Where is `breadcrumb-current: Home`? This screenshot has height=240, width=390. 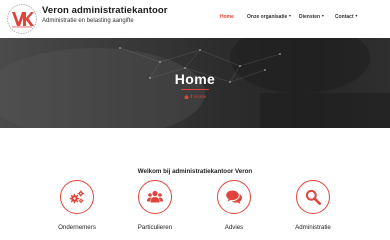
breadcrumb-current: Home is located at coordinates (200, 96).